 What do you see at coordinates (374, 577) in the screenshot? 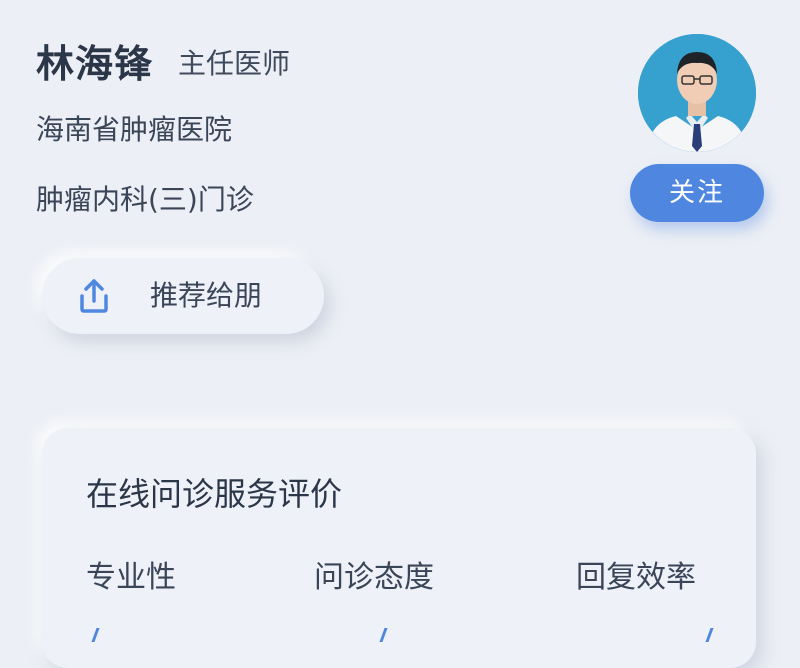
I see `metric-attitude: 问诊态度` at bounding box center [374, 577].